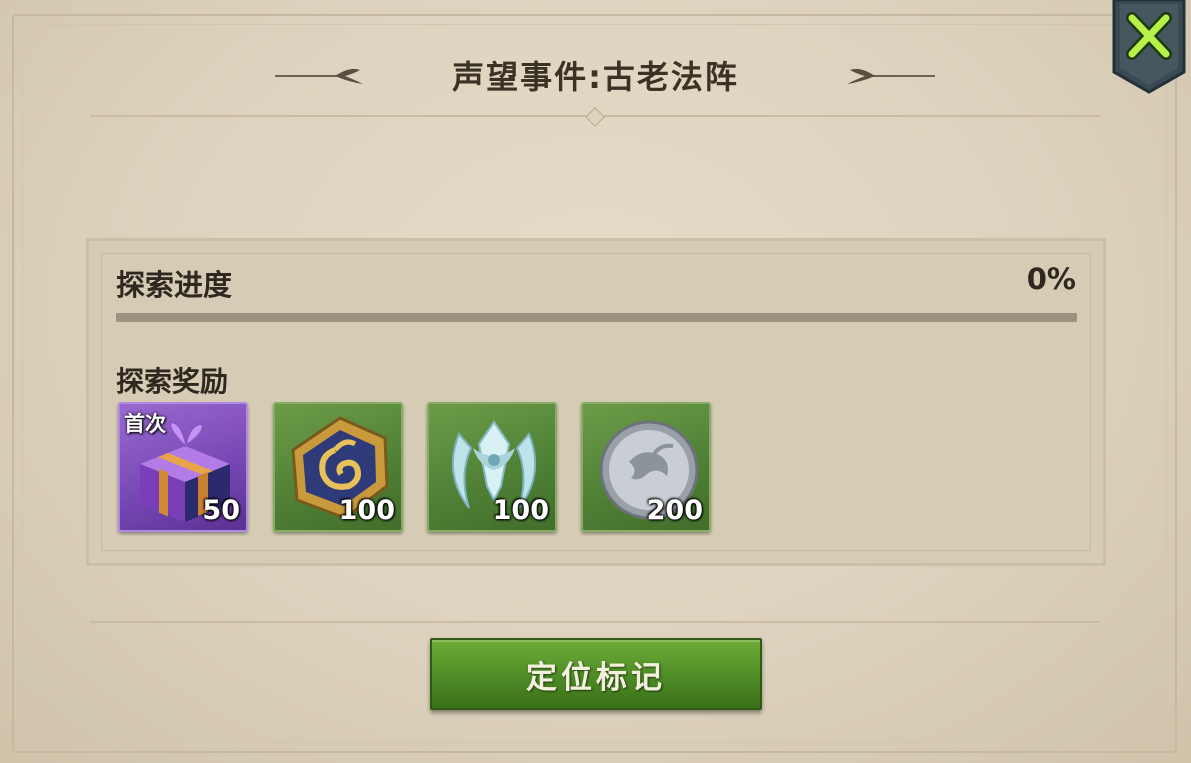 This screenshot has width=1191, height=763. What do you see at coordinates (646, 467) in the screenshot?
I see `reward-item-silver-coin: 200` at bounding box center [646, 467].